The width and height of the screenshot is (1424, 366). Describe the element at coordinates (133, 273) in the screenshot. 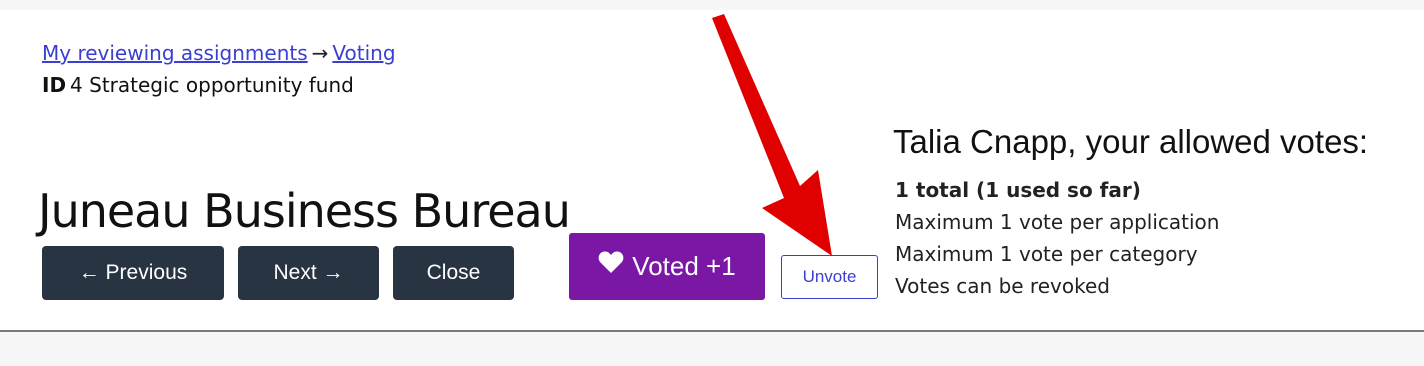

I see `previous-button: ← Previous` at that location.